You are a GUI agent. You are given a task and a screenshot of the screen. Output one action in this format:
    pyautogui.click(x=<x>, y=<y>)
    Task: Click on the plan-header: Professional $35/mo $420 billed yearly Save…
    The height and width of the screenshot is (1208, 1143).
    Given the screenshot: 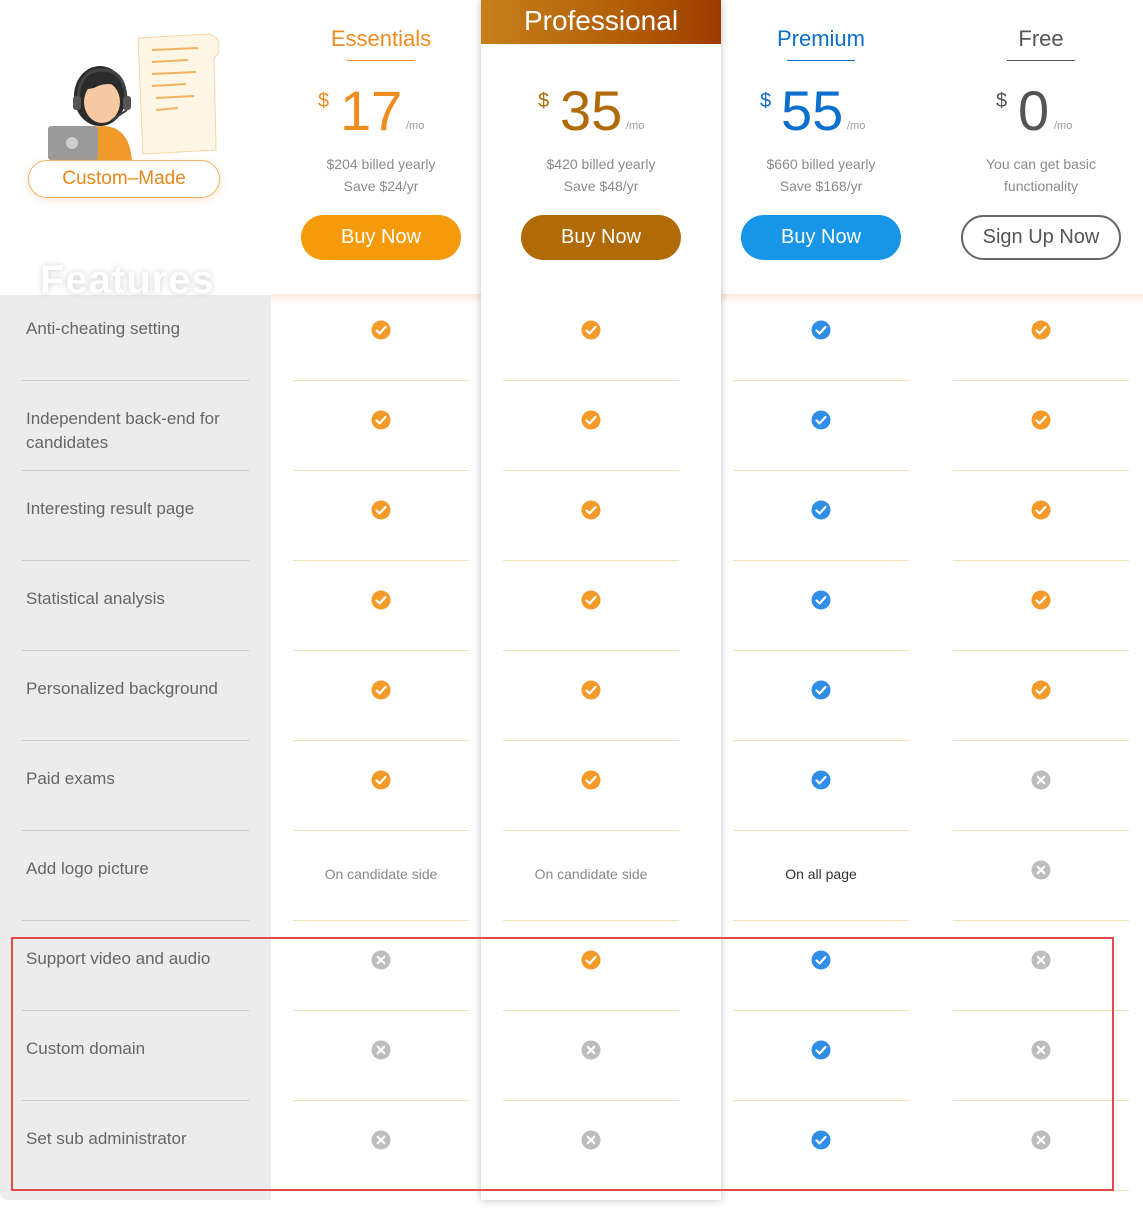 What is the action you would take?
    pyautogui.click(x=601, y=147)
    